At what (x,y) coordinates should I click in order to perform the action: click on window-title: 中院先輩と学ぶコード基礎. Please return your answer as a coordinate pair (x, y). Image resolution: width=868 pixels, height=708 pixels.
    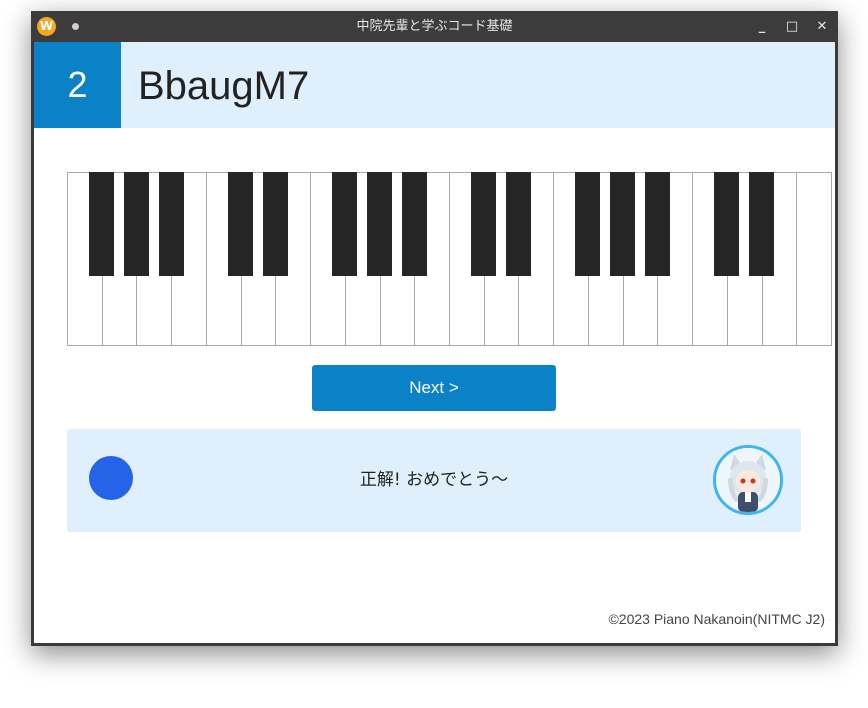
    Looking at the image, I should click on (434, 26).